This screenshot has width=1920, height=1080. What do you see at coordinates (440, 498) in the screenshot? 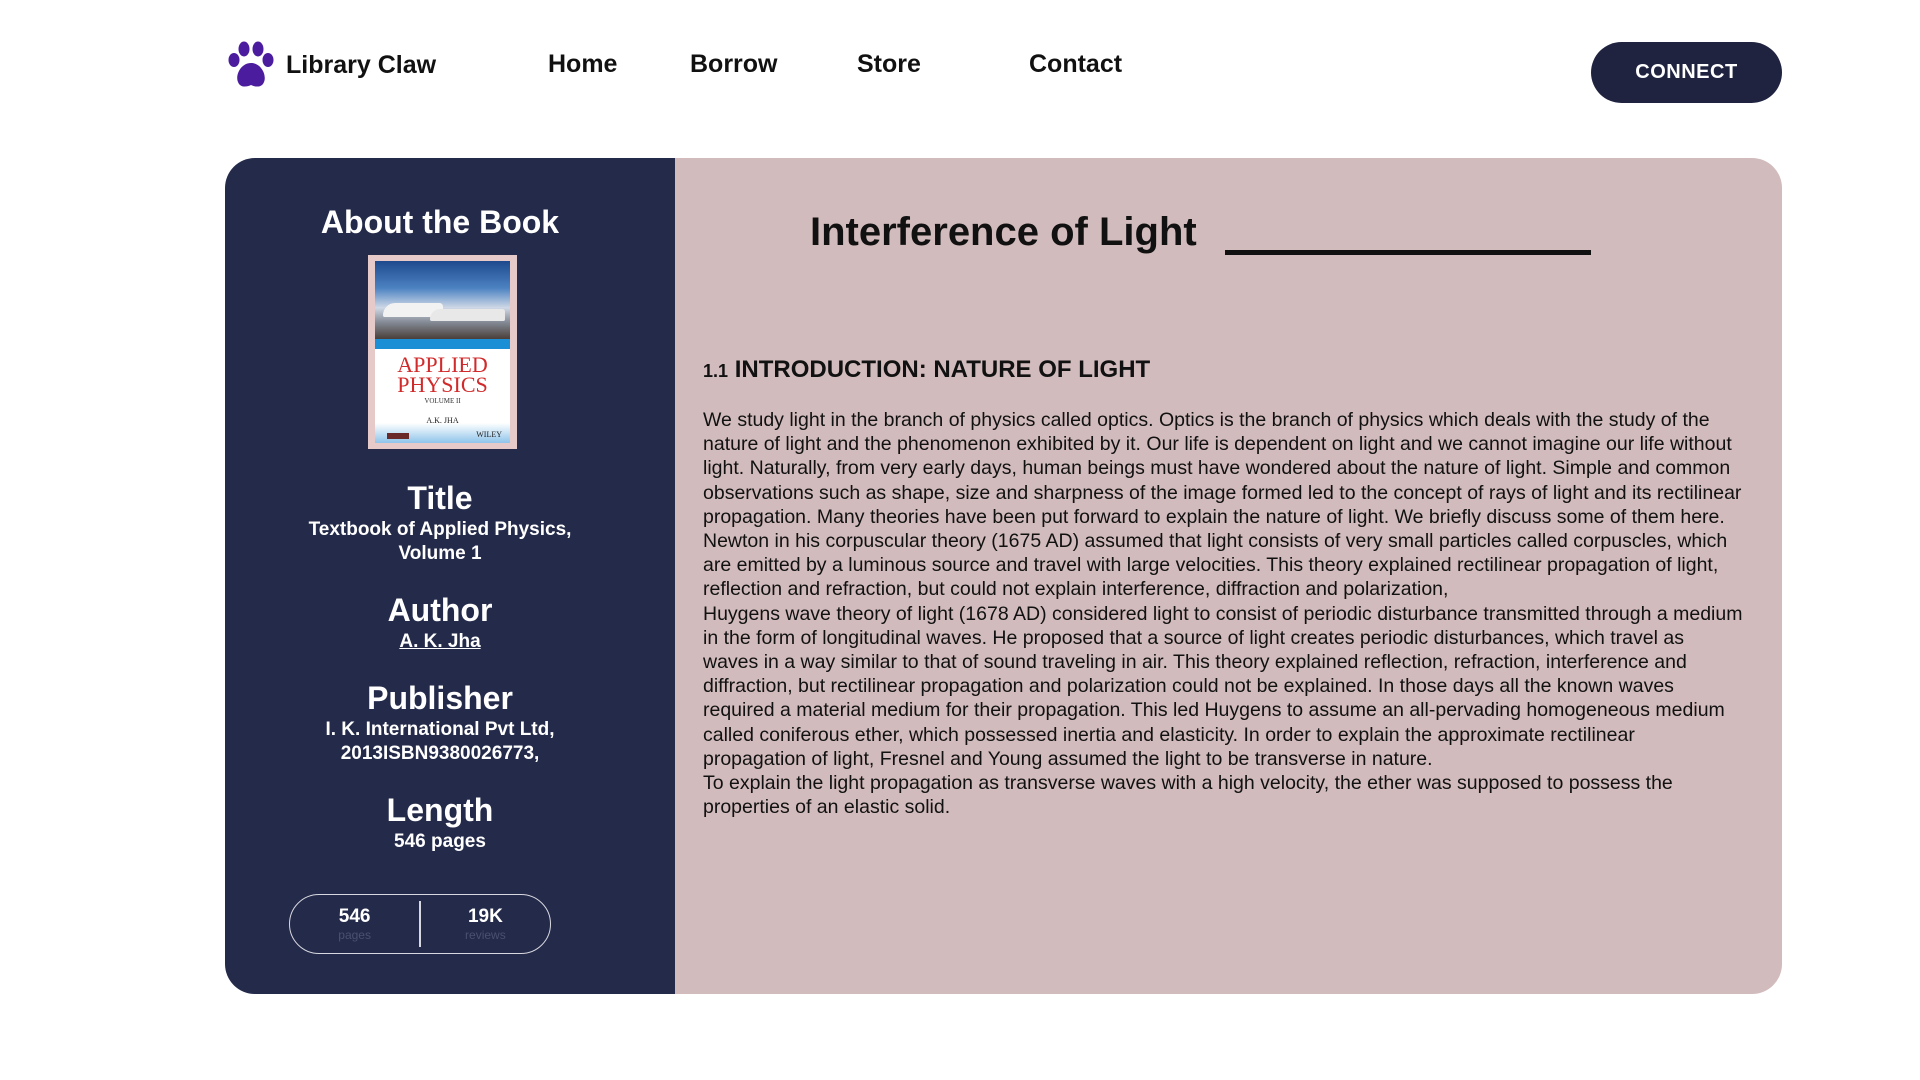
I see `title-label: Title` at bounding box center [440, 498].